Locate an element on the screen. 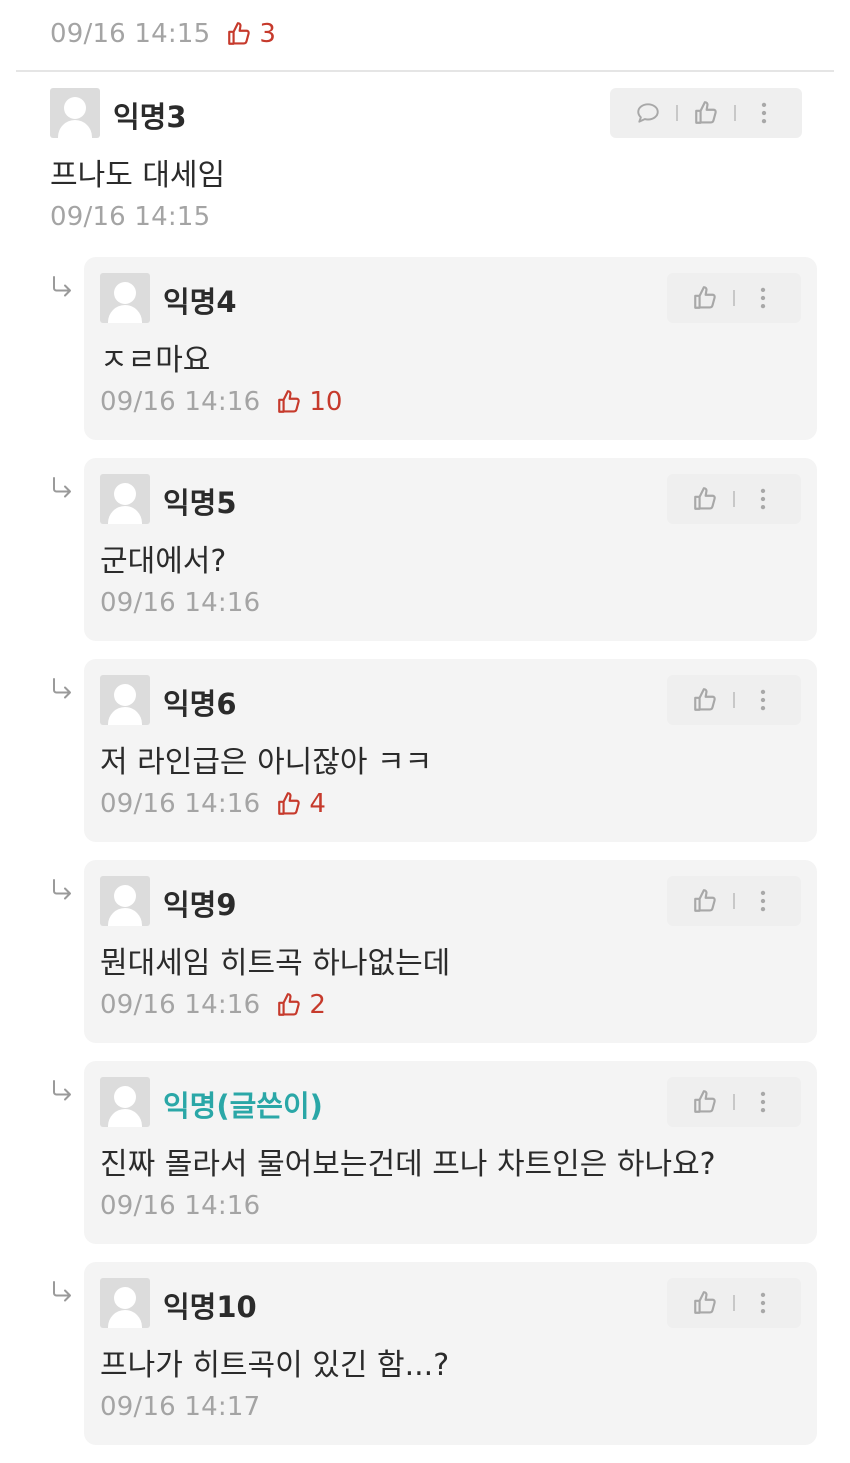 The height and width of the screenshot is (1463, 850). comment-actions is located at coordinates (706, 113).